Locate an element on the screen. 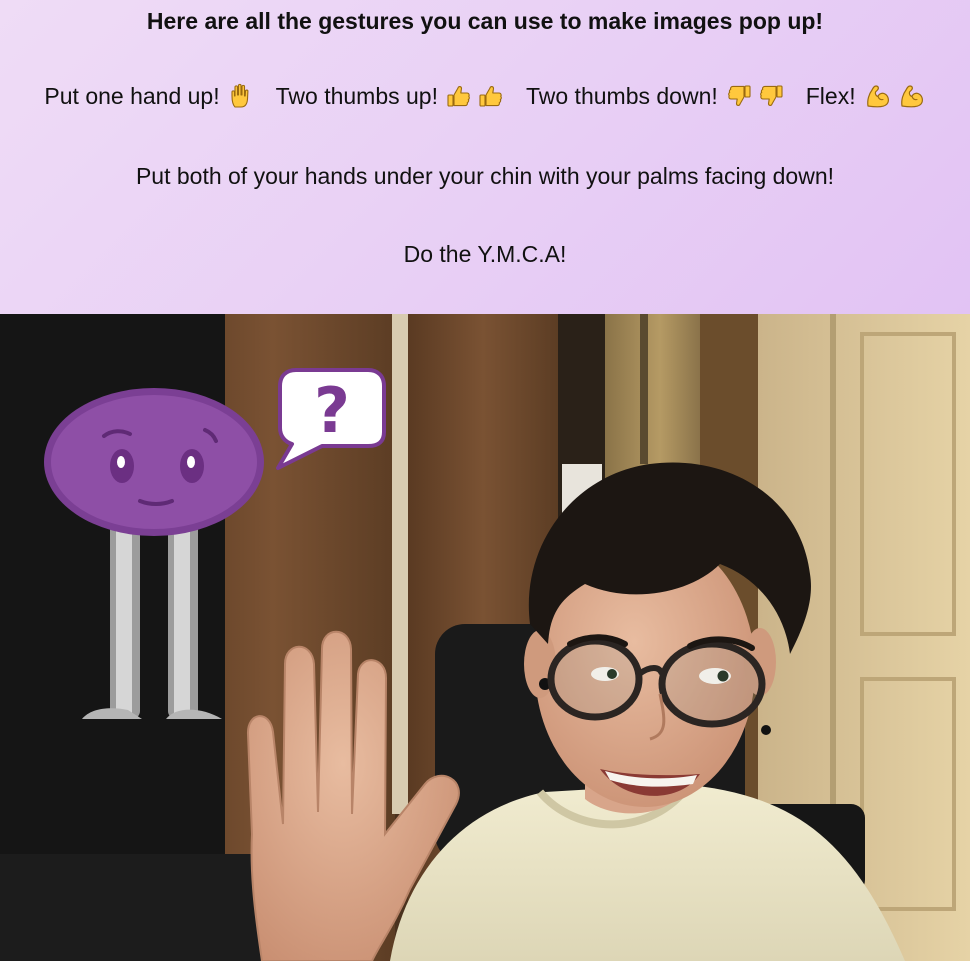  glasses-left-lens is located at coordinates (595, 679).